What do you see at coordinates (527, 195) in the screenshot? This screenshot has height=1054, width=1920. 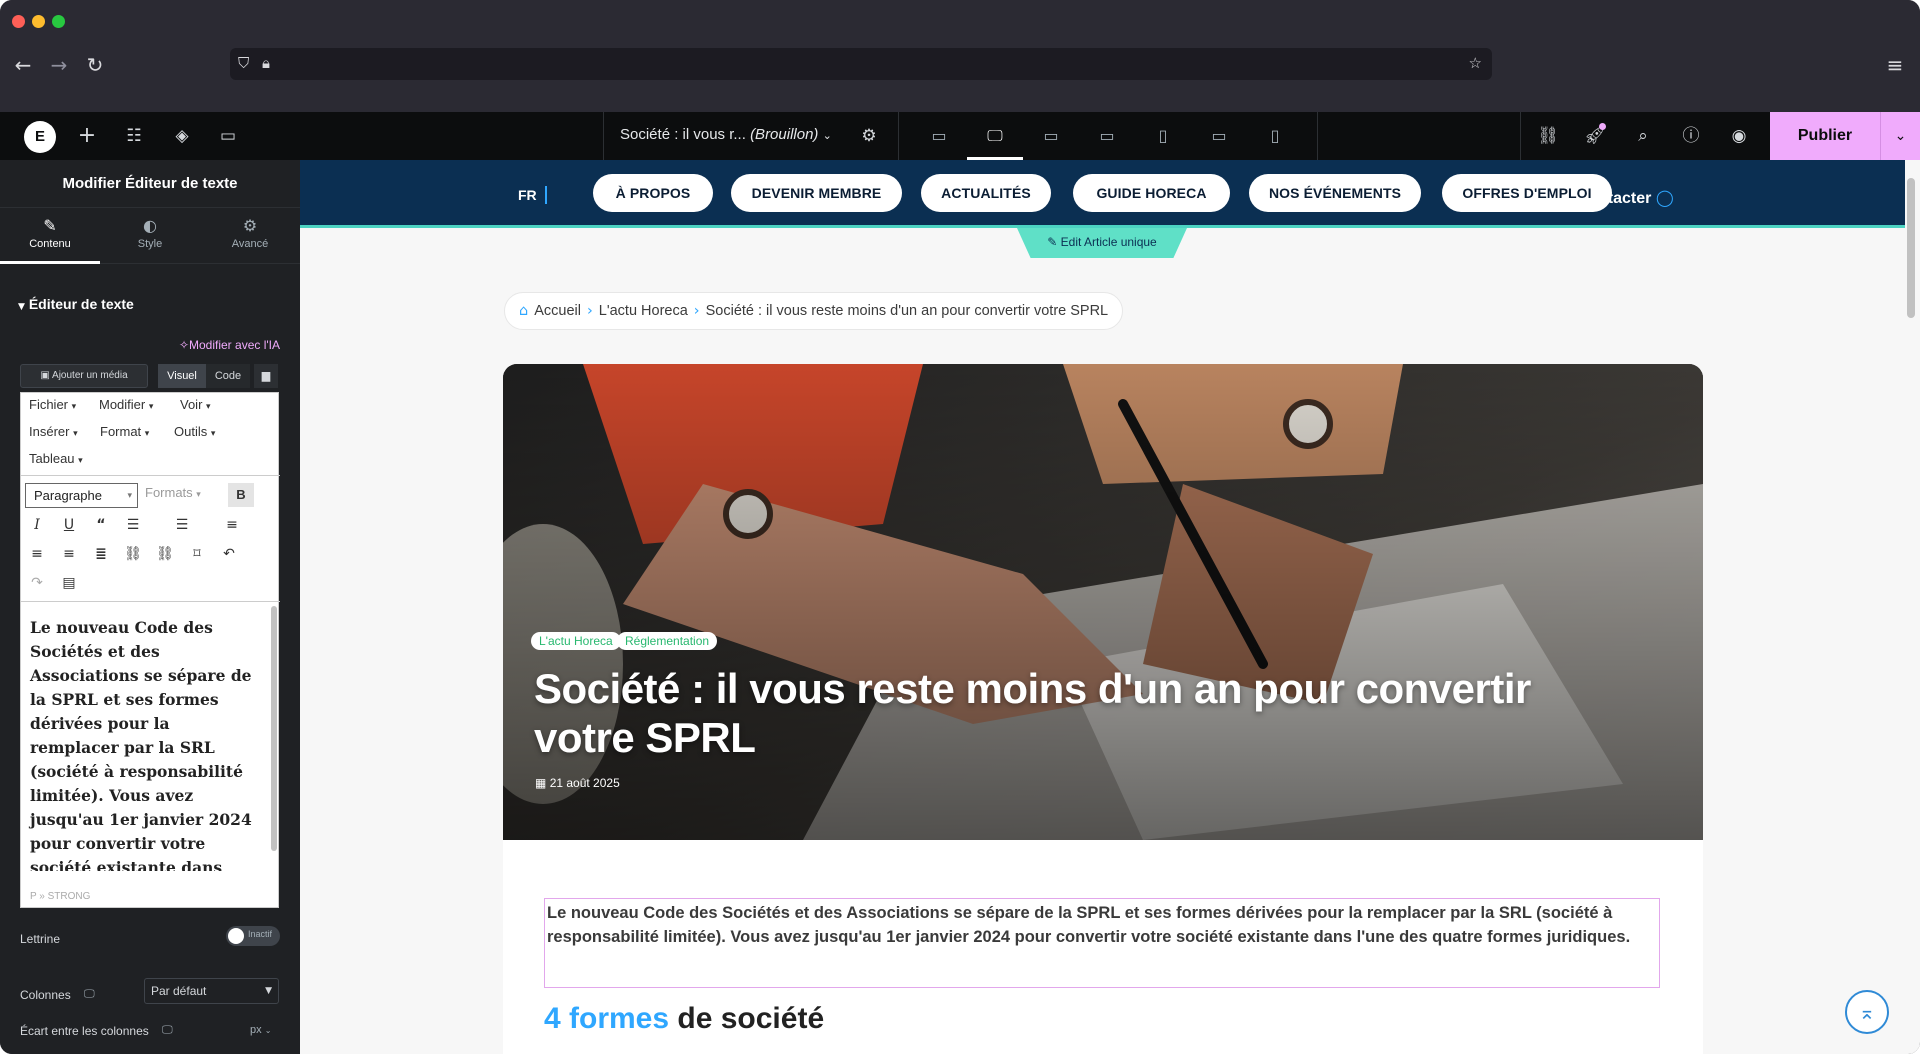 I see `language-switcher: FR` at bounding box center [527, 195].